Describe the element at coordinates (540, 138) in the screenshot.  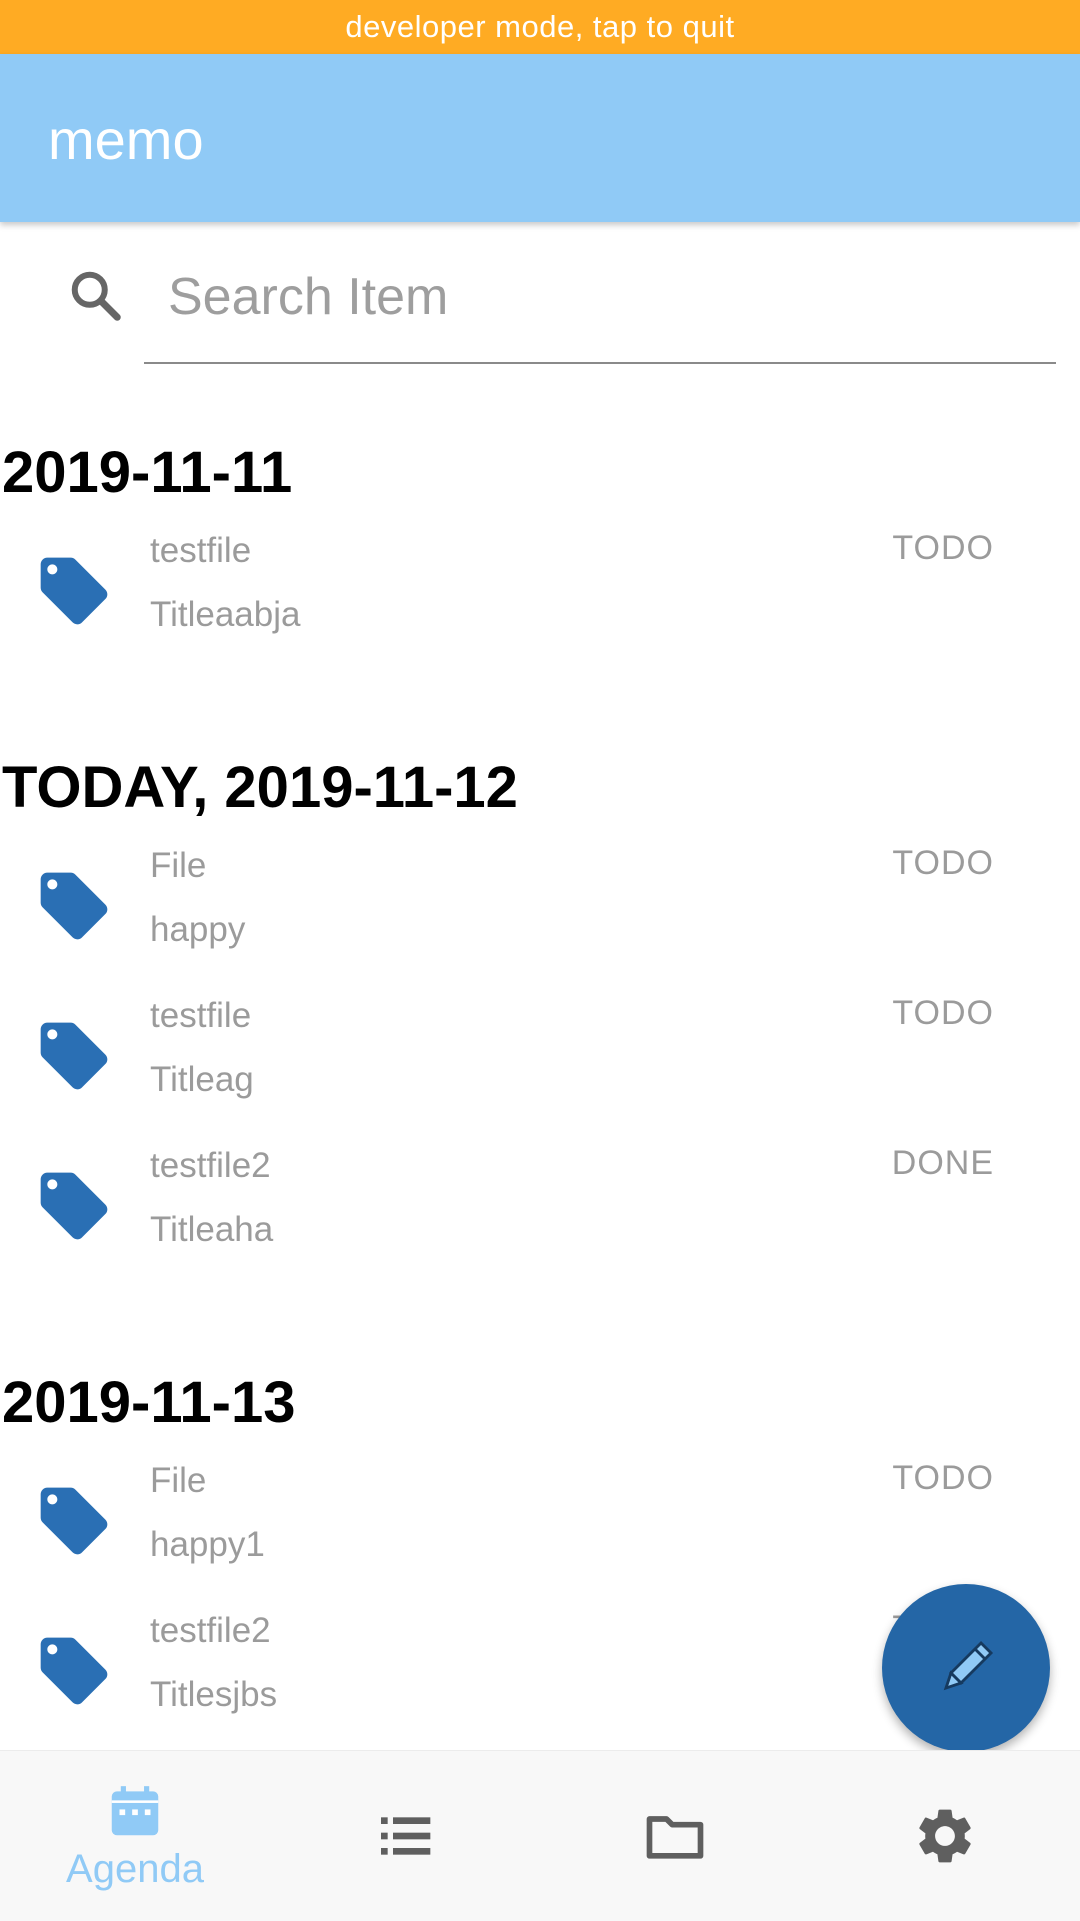
I see `app-bar: memo` at that location.